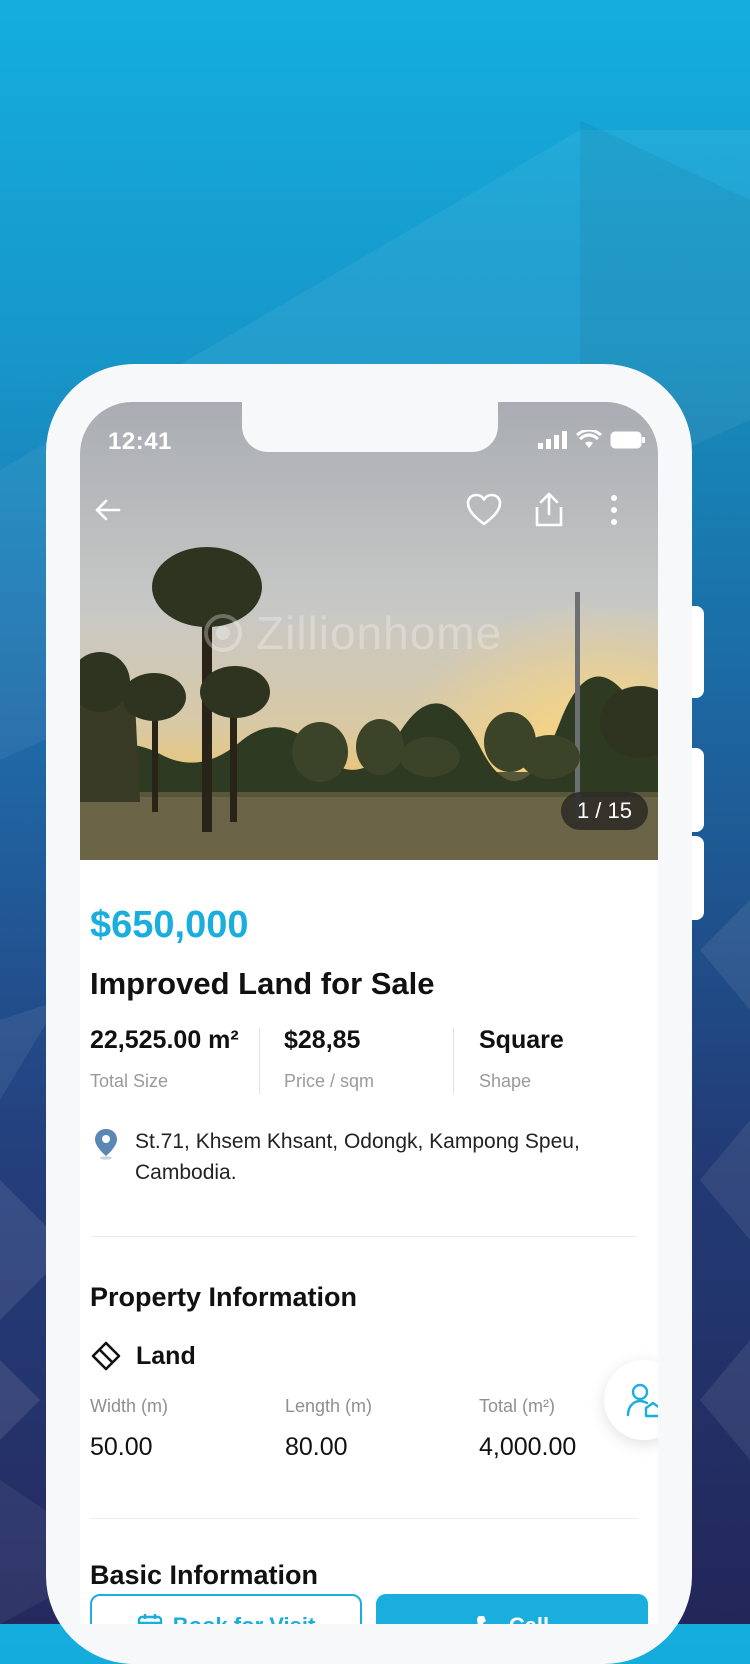 The width and height of the screenshot is (750, 1664). What do you see at coordinates (642, 1400) in the screenshot?
I see `agent-icon` at bounding box center [642, 1400].